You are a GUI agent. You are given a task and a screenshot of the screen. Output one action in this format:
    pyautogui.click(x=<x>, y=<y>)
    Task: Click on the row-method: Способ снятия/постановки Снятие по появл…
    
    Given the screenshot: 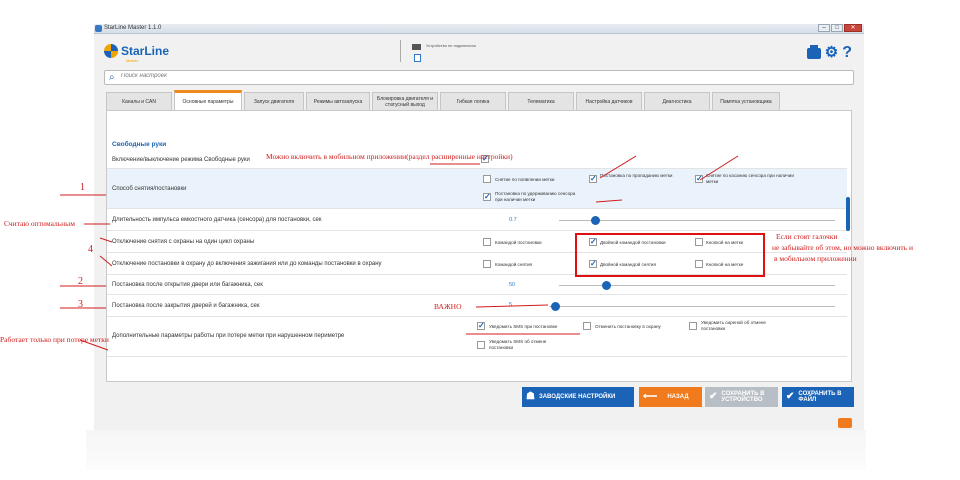 What is the action you would take?
    pyautogui.click(x=477, y=189)
    